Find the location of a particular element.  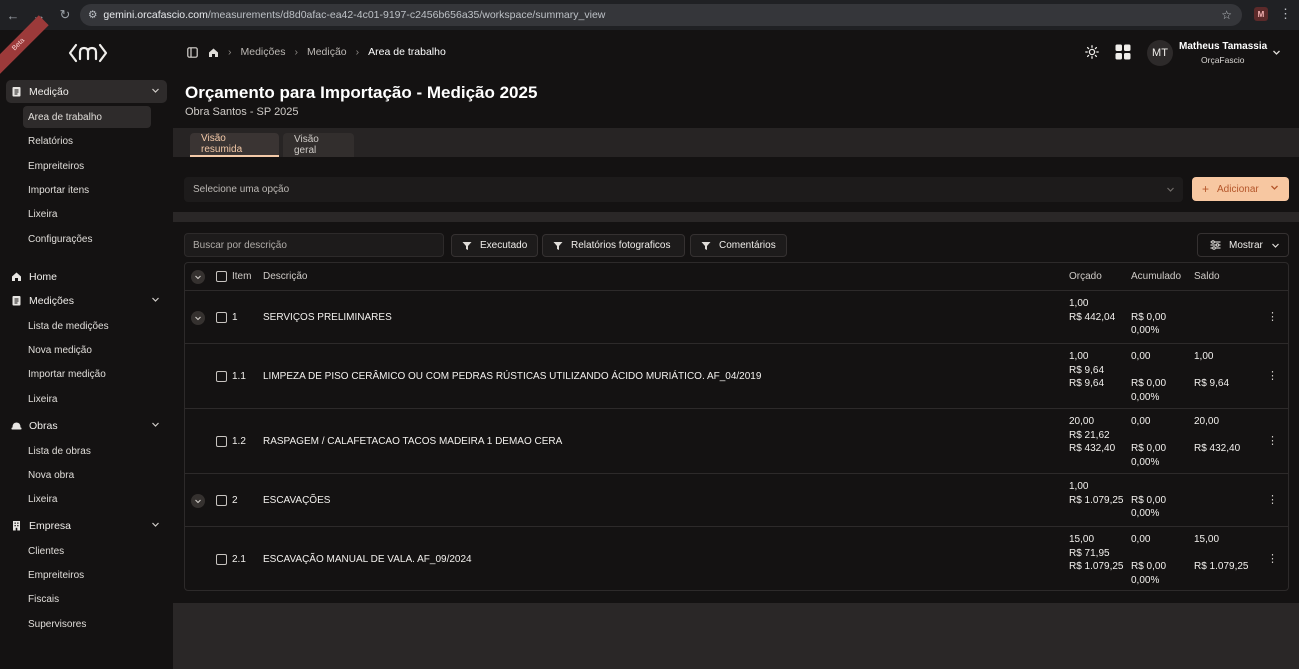

user-name: Matheus Tamassia is located at coordinates (1223, 46).